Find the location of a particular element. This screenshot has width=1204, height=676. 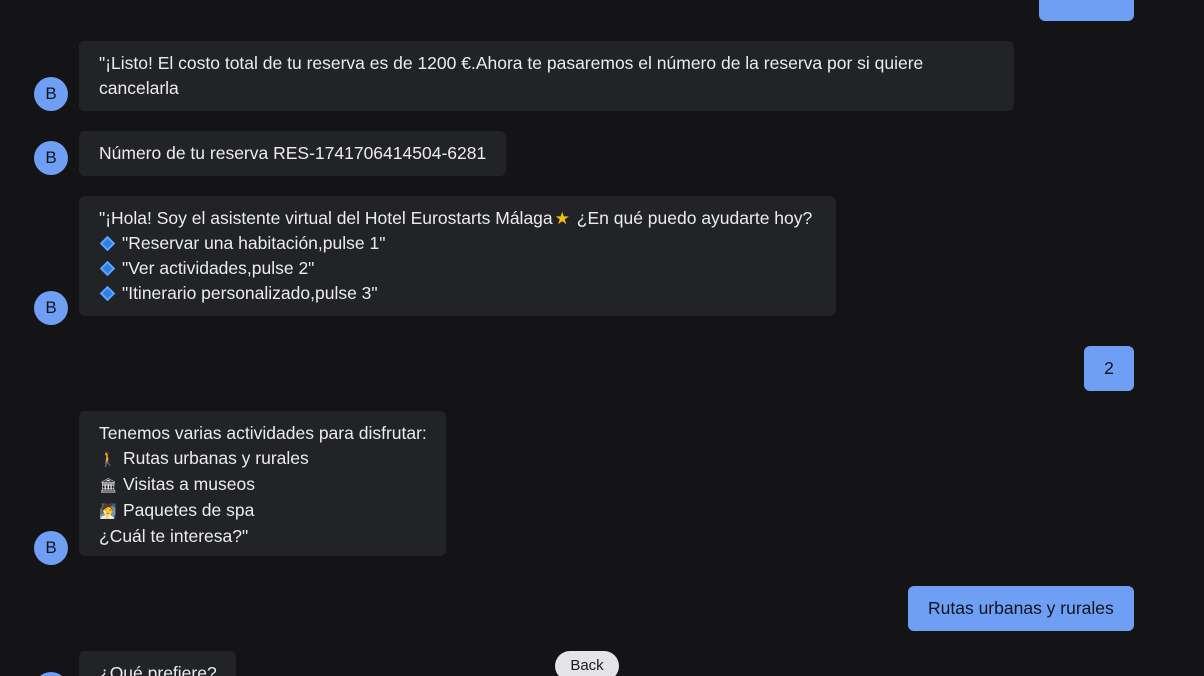

user-message-bubble: Rutas urbanas y rurales is located at coordinates (1021, 608).